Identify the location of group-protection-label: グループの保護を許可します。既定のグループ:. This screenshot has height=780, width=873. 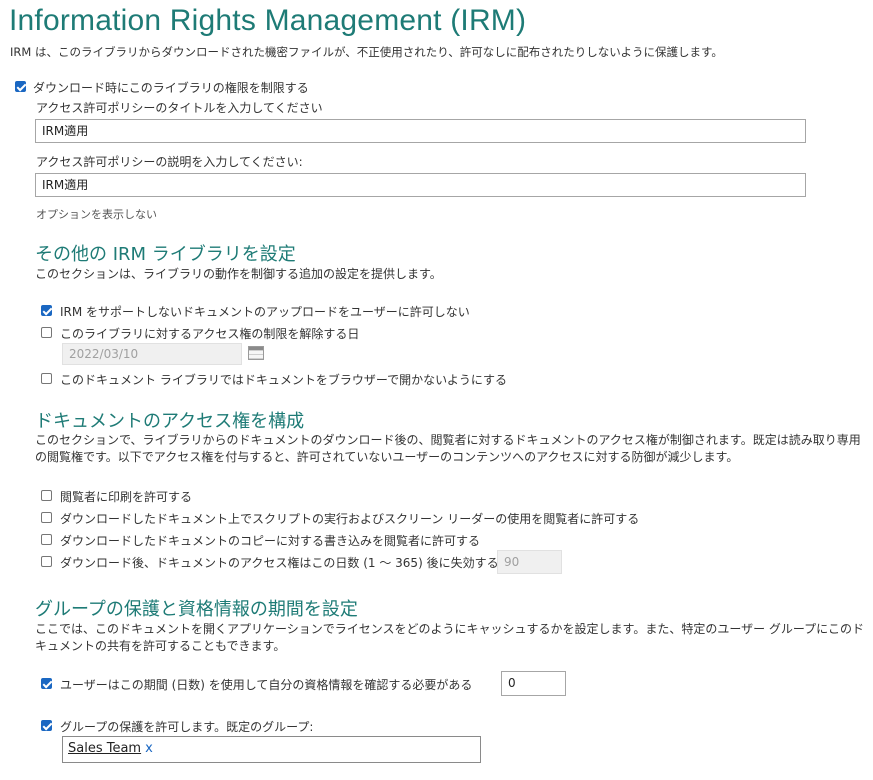
(187, 727).